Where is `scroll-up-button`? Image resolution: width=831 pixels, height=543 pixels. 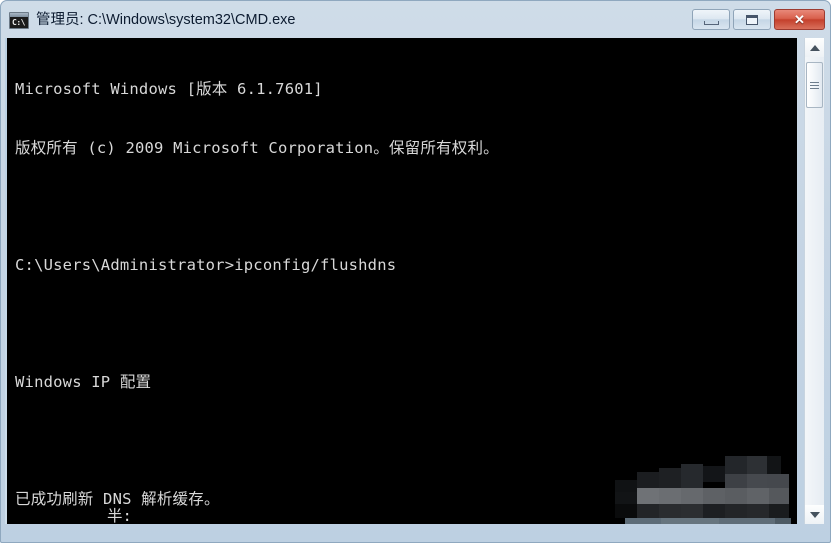
scroll-up-button is located at coordinates (814, 47).